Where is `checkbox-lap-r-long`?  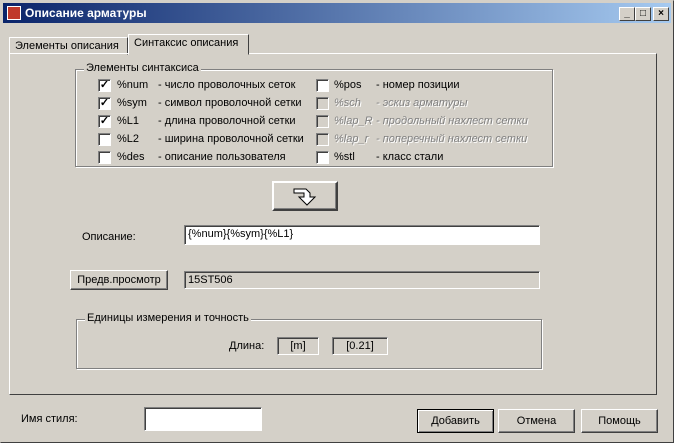
checkbox-lap-r-long is located at coordinates (322, 121).